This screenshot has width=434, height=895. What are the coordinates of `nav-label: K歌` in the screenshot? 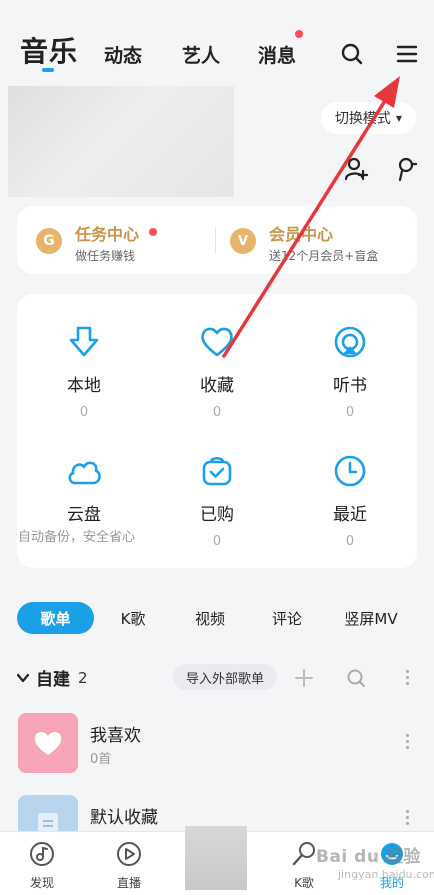 It's located at (304, 883).